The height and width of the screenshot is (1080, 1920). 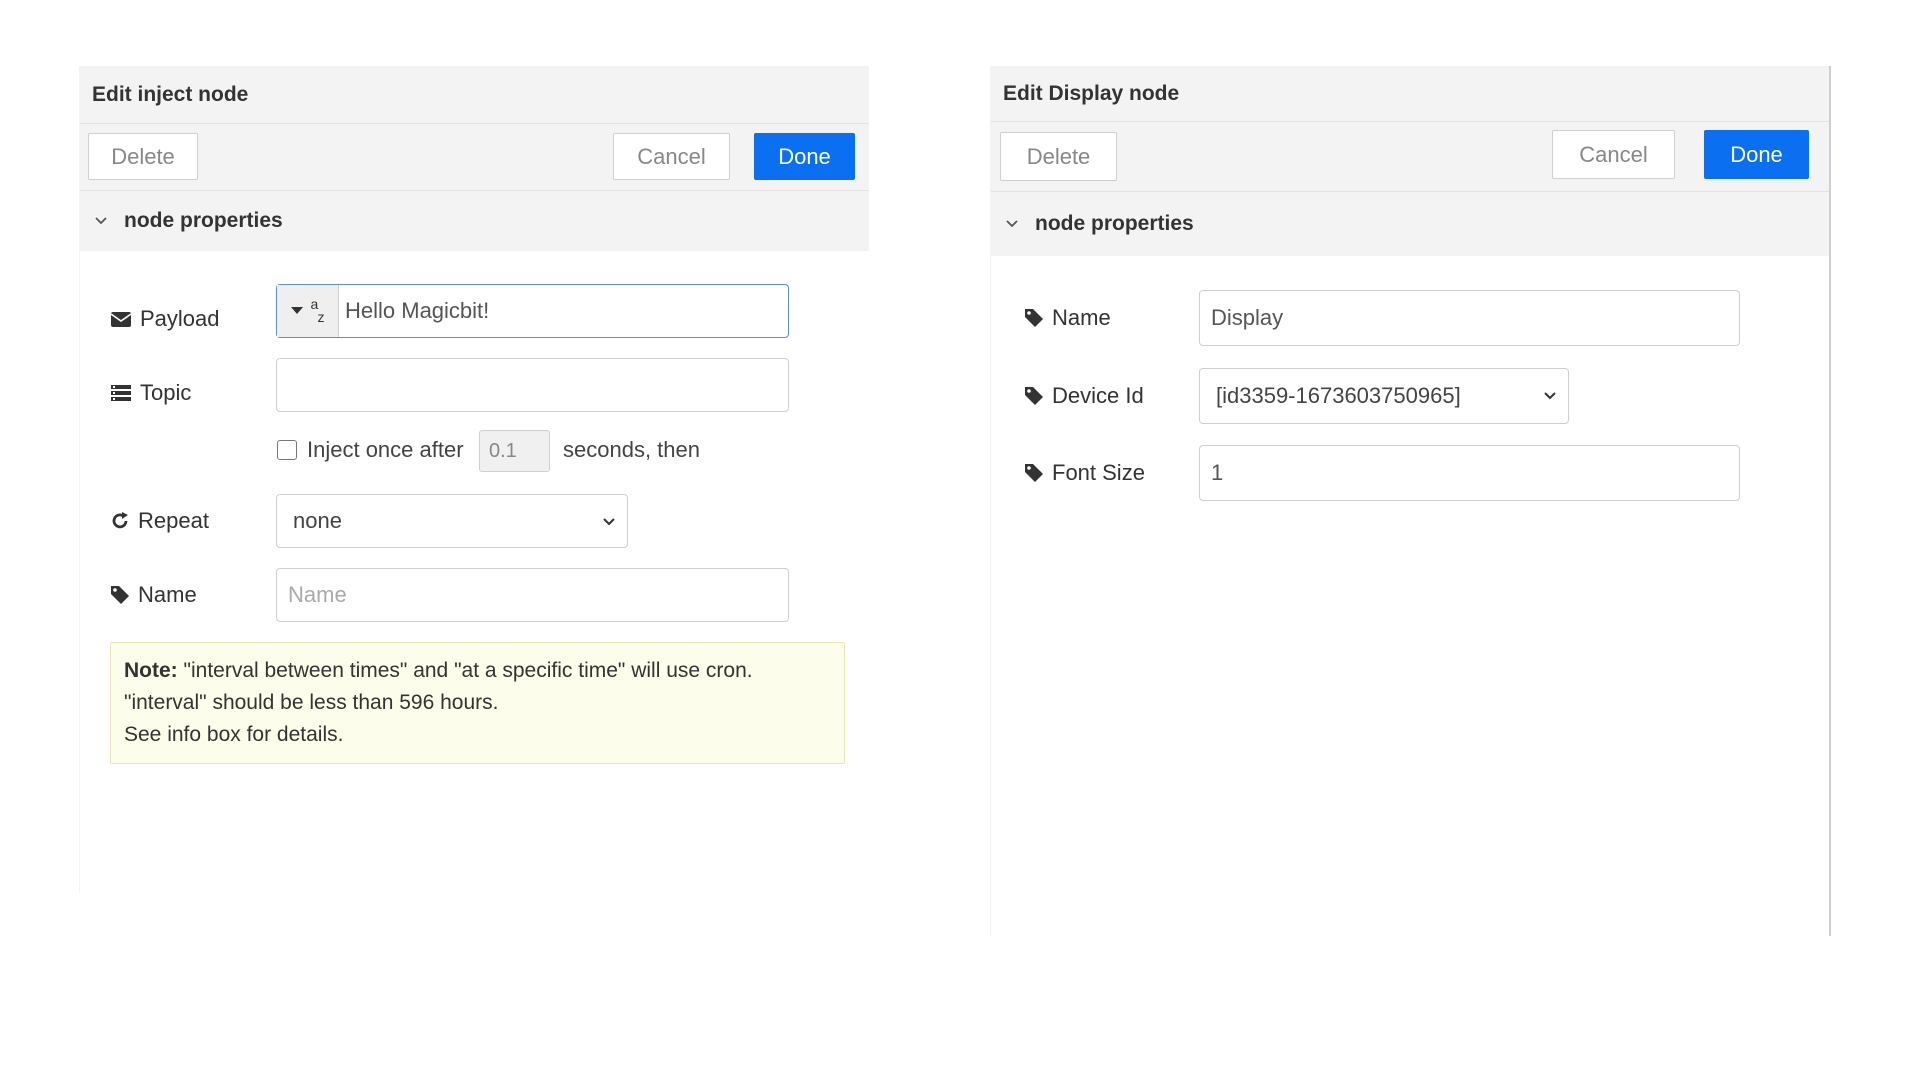 I want to click on note-bold: Note:, so click(x=151, y=670).